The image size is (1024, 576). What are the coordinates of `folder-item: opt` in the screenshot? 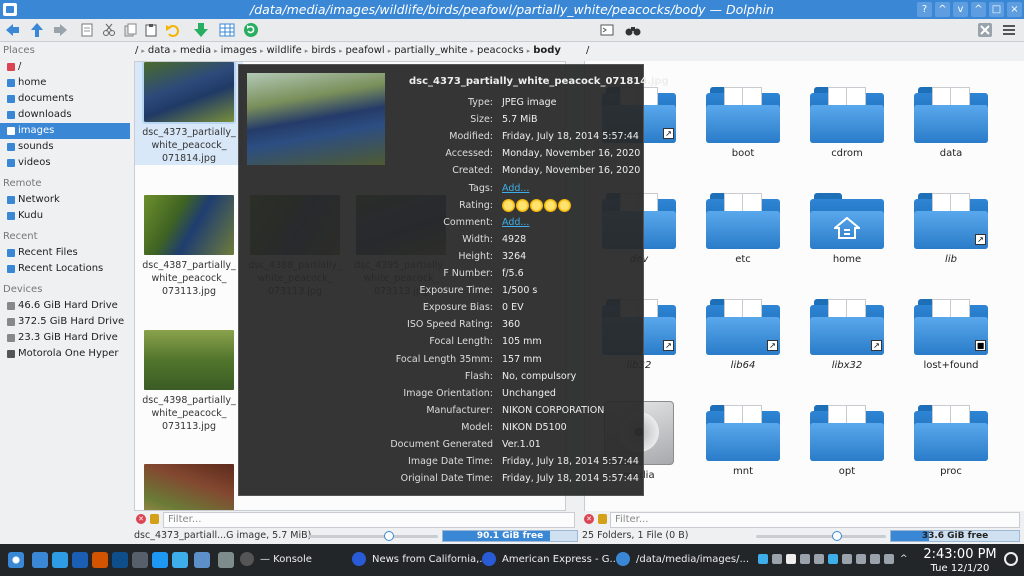 It's located at (847, 439).